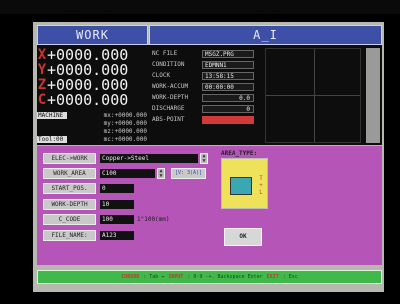 The width and height of the screenshot is (400, 304). What do you see at coordinates (69, 235) in the screenshot?
I see `file-name-label: FILE_NAME:` at bounding box center [69, 235].